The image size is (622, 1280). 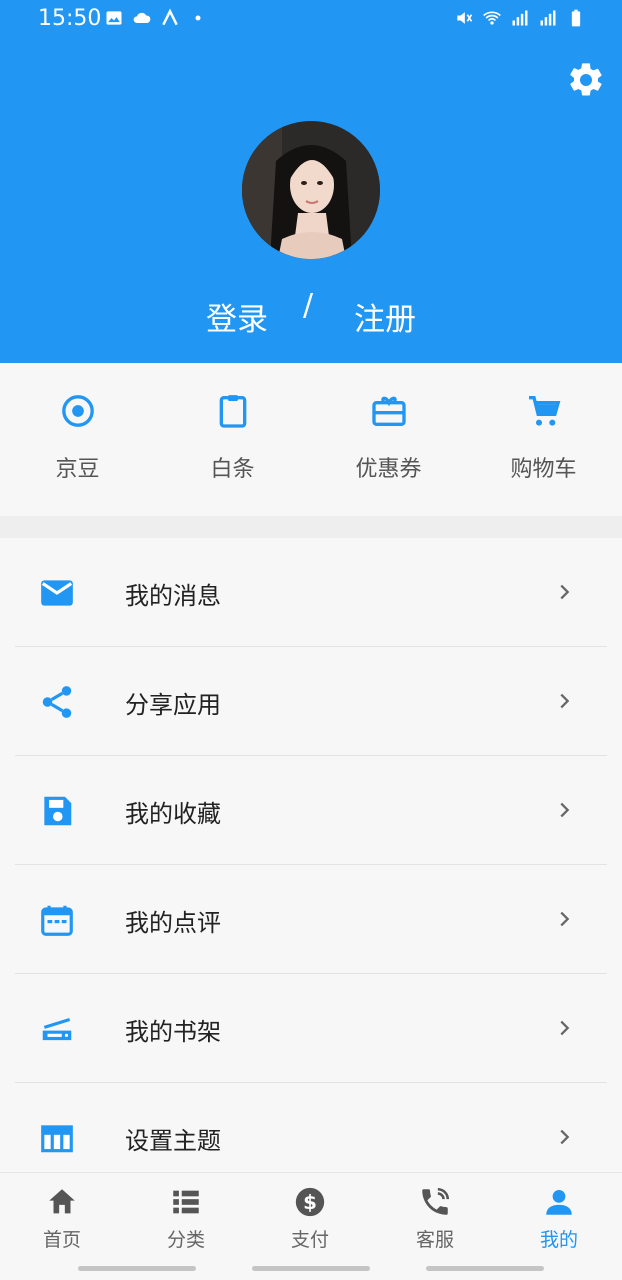 I want to click on home-icon, so click(x=62, y=1201).